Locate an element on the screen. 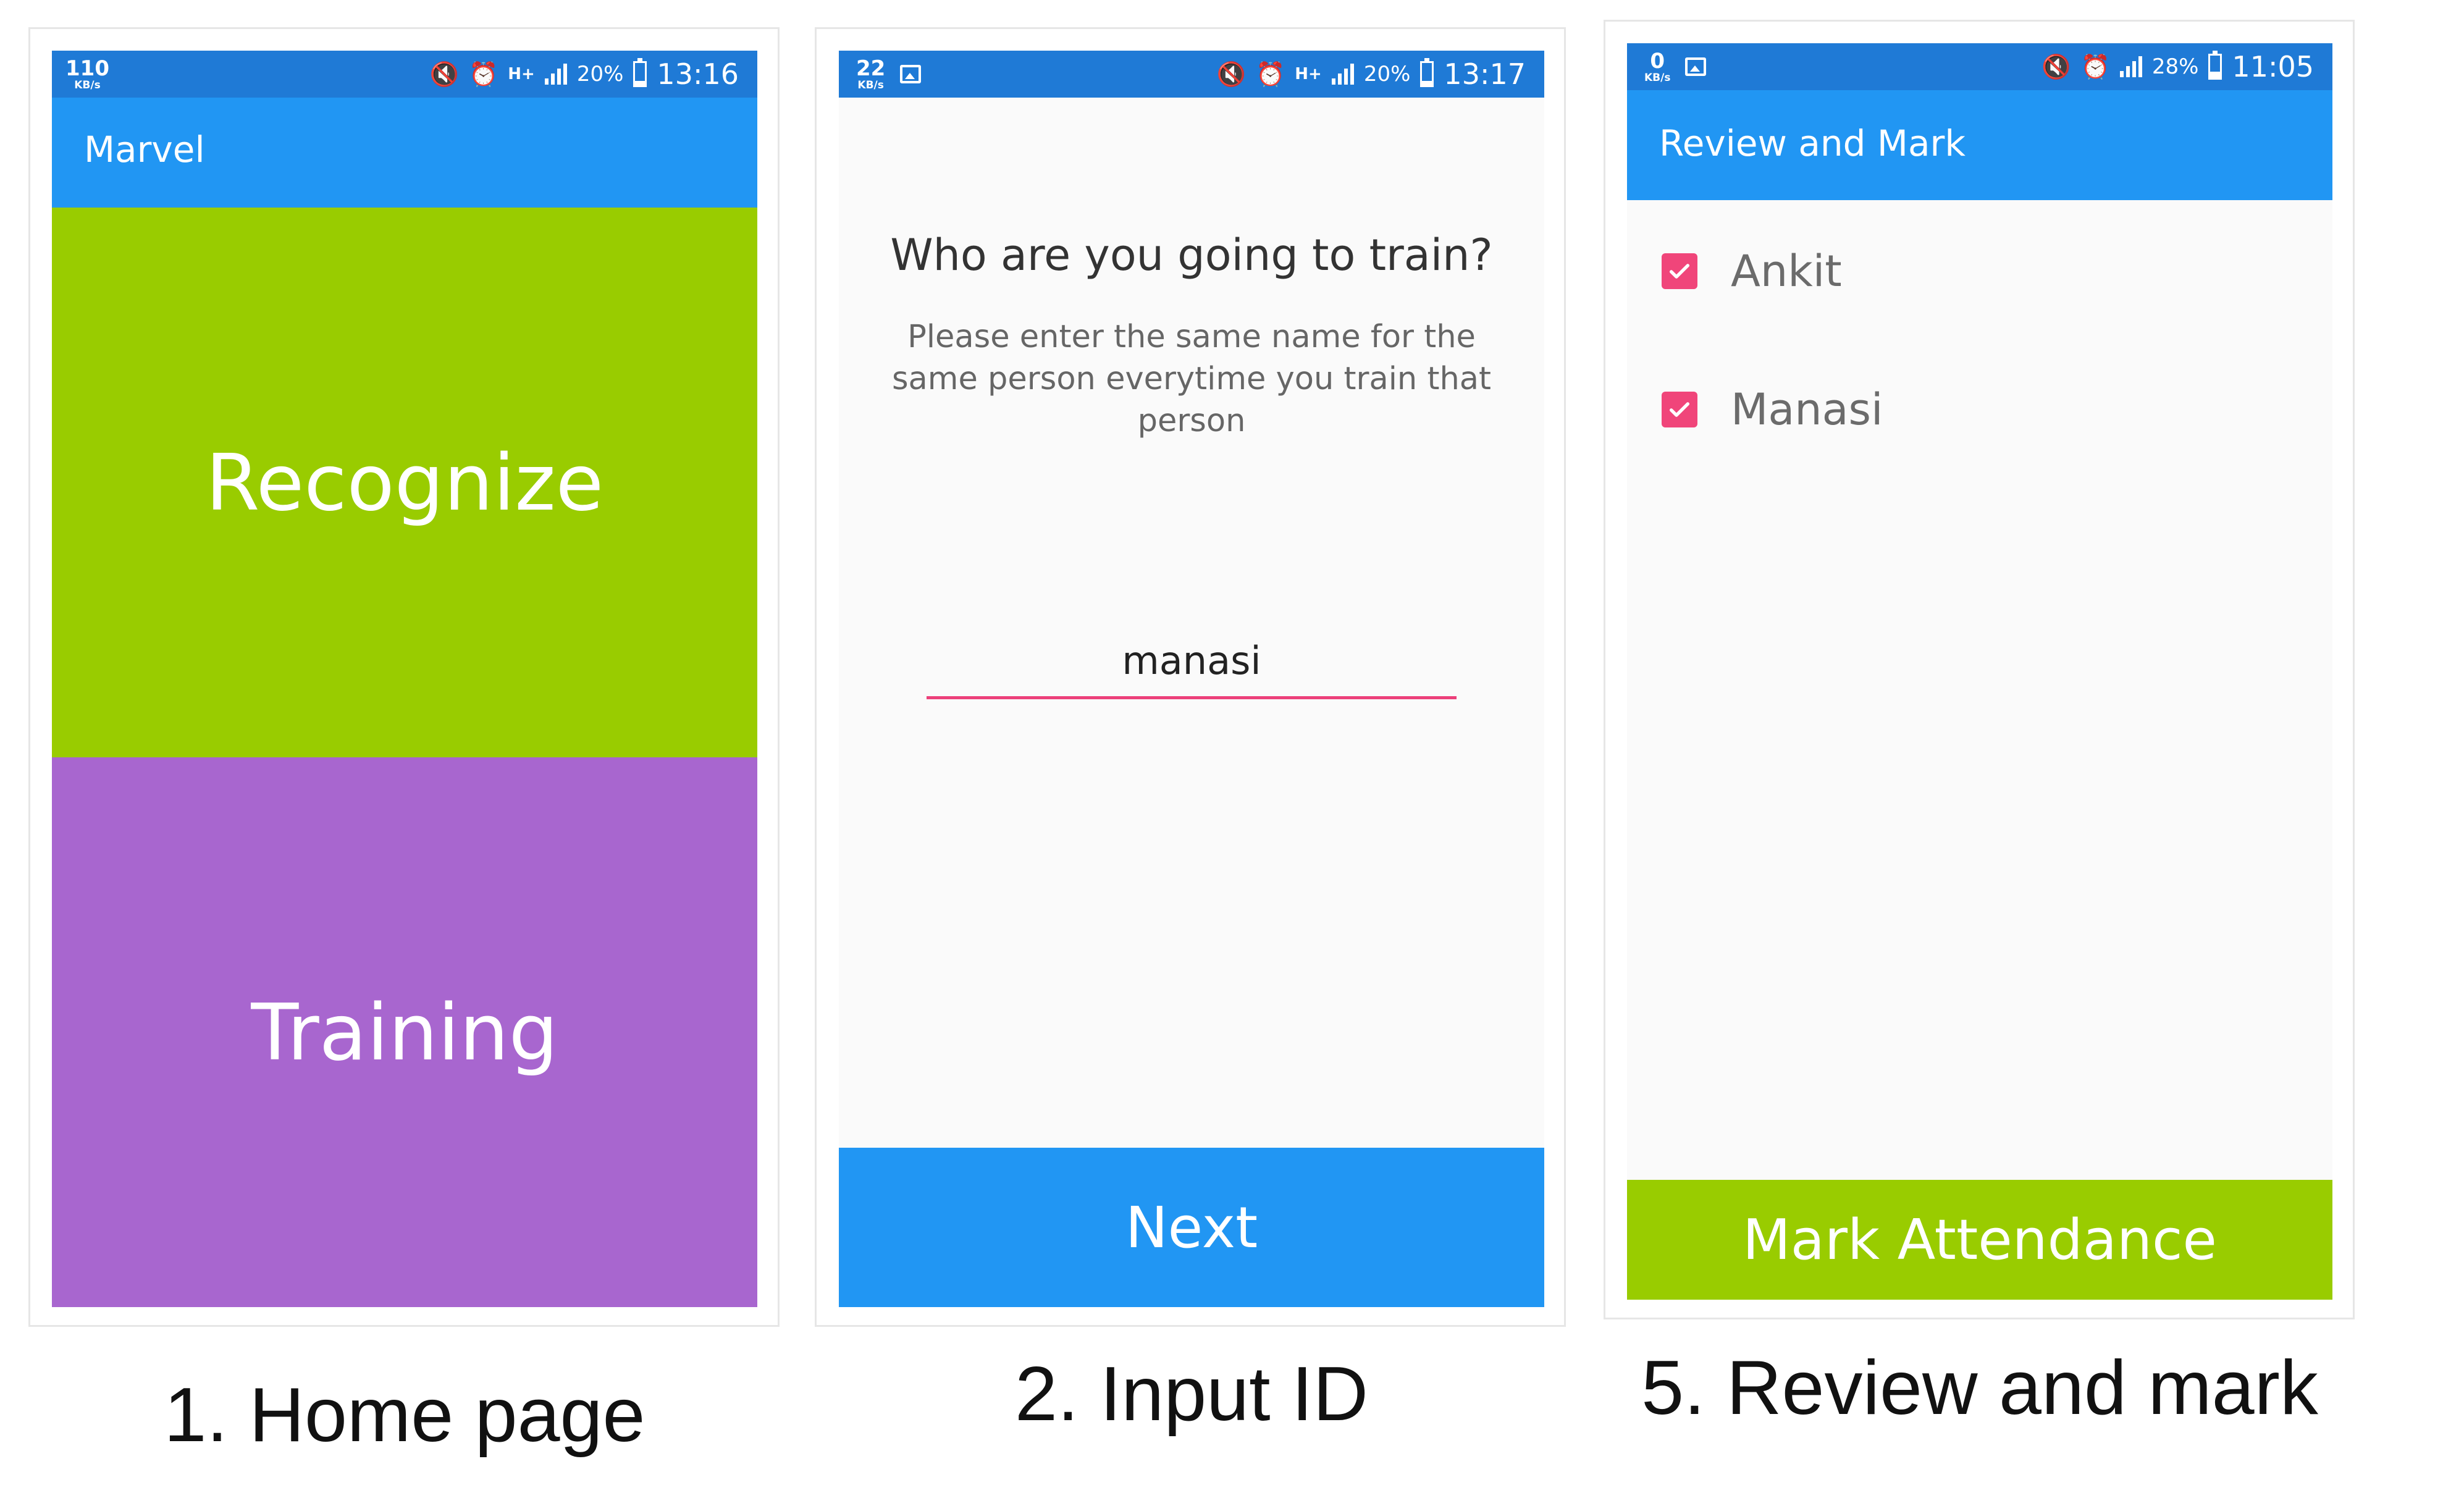 The height and width of the screenshot is (1485, 2464). mark-attendance-button: Mark Attendance is located at coordinates (1979, 1240).